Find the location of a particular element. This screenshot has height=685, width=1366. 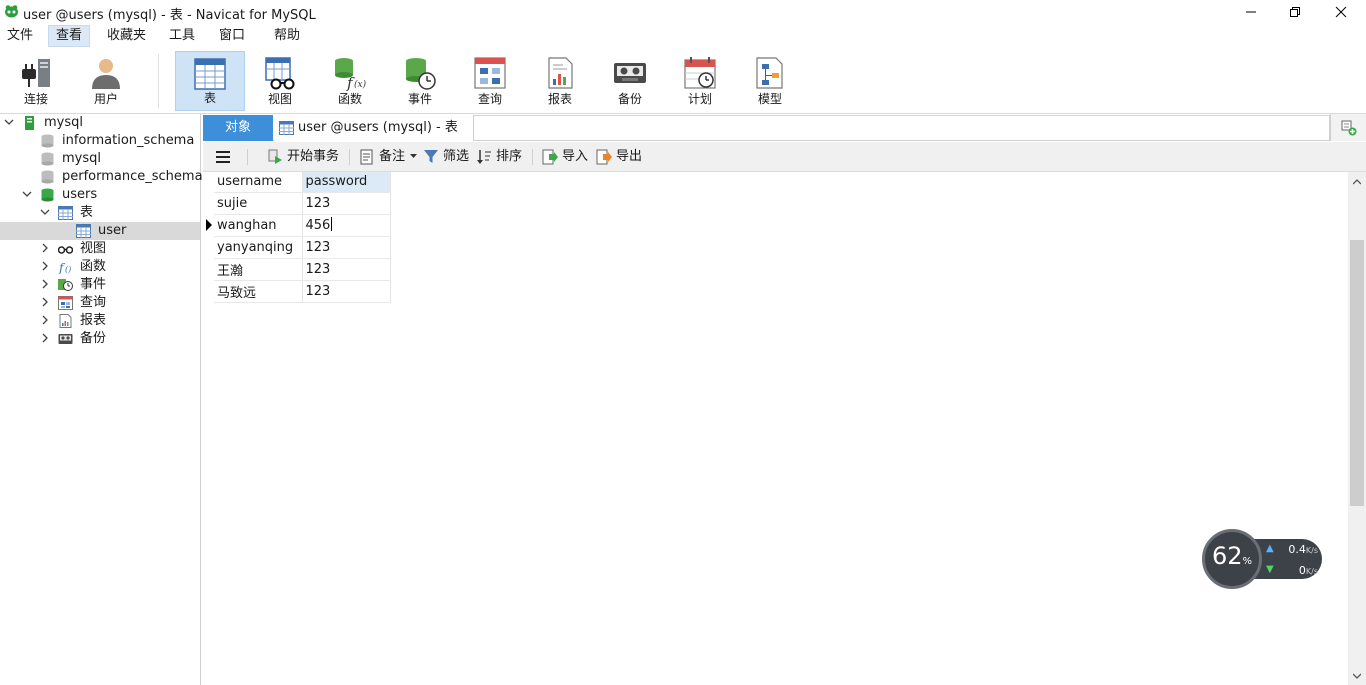

vertical-scrollbar is located at coordinates (1357, 428).